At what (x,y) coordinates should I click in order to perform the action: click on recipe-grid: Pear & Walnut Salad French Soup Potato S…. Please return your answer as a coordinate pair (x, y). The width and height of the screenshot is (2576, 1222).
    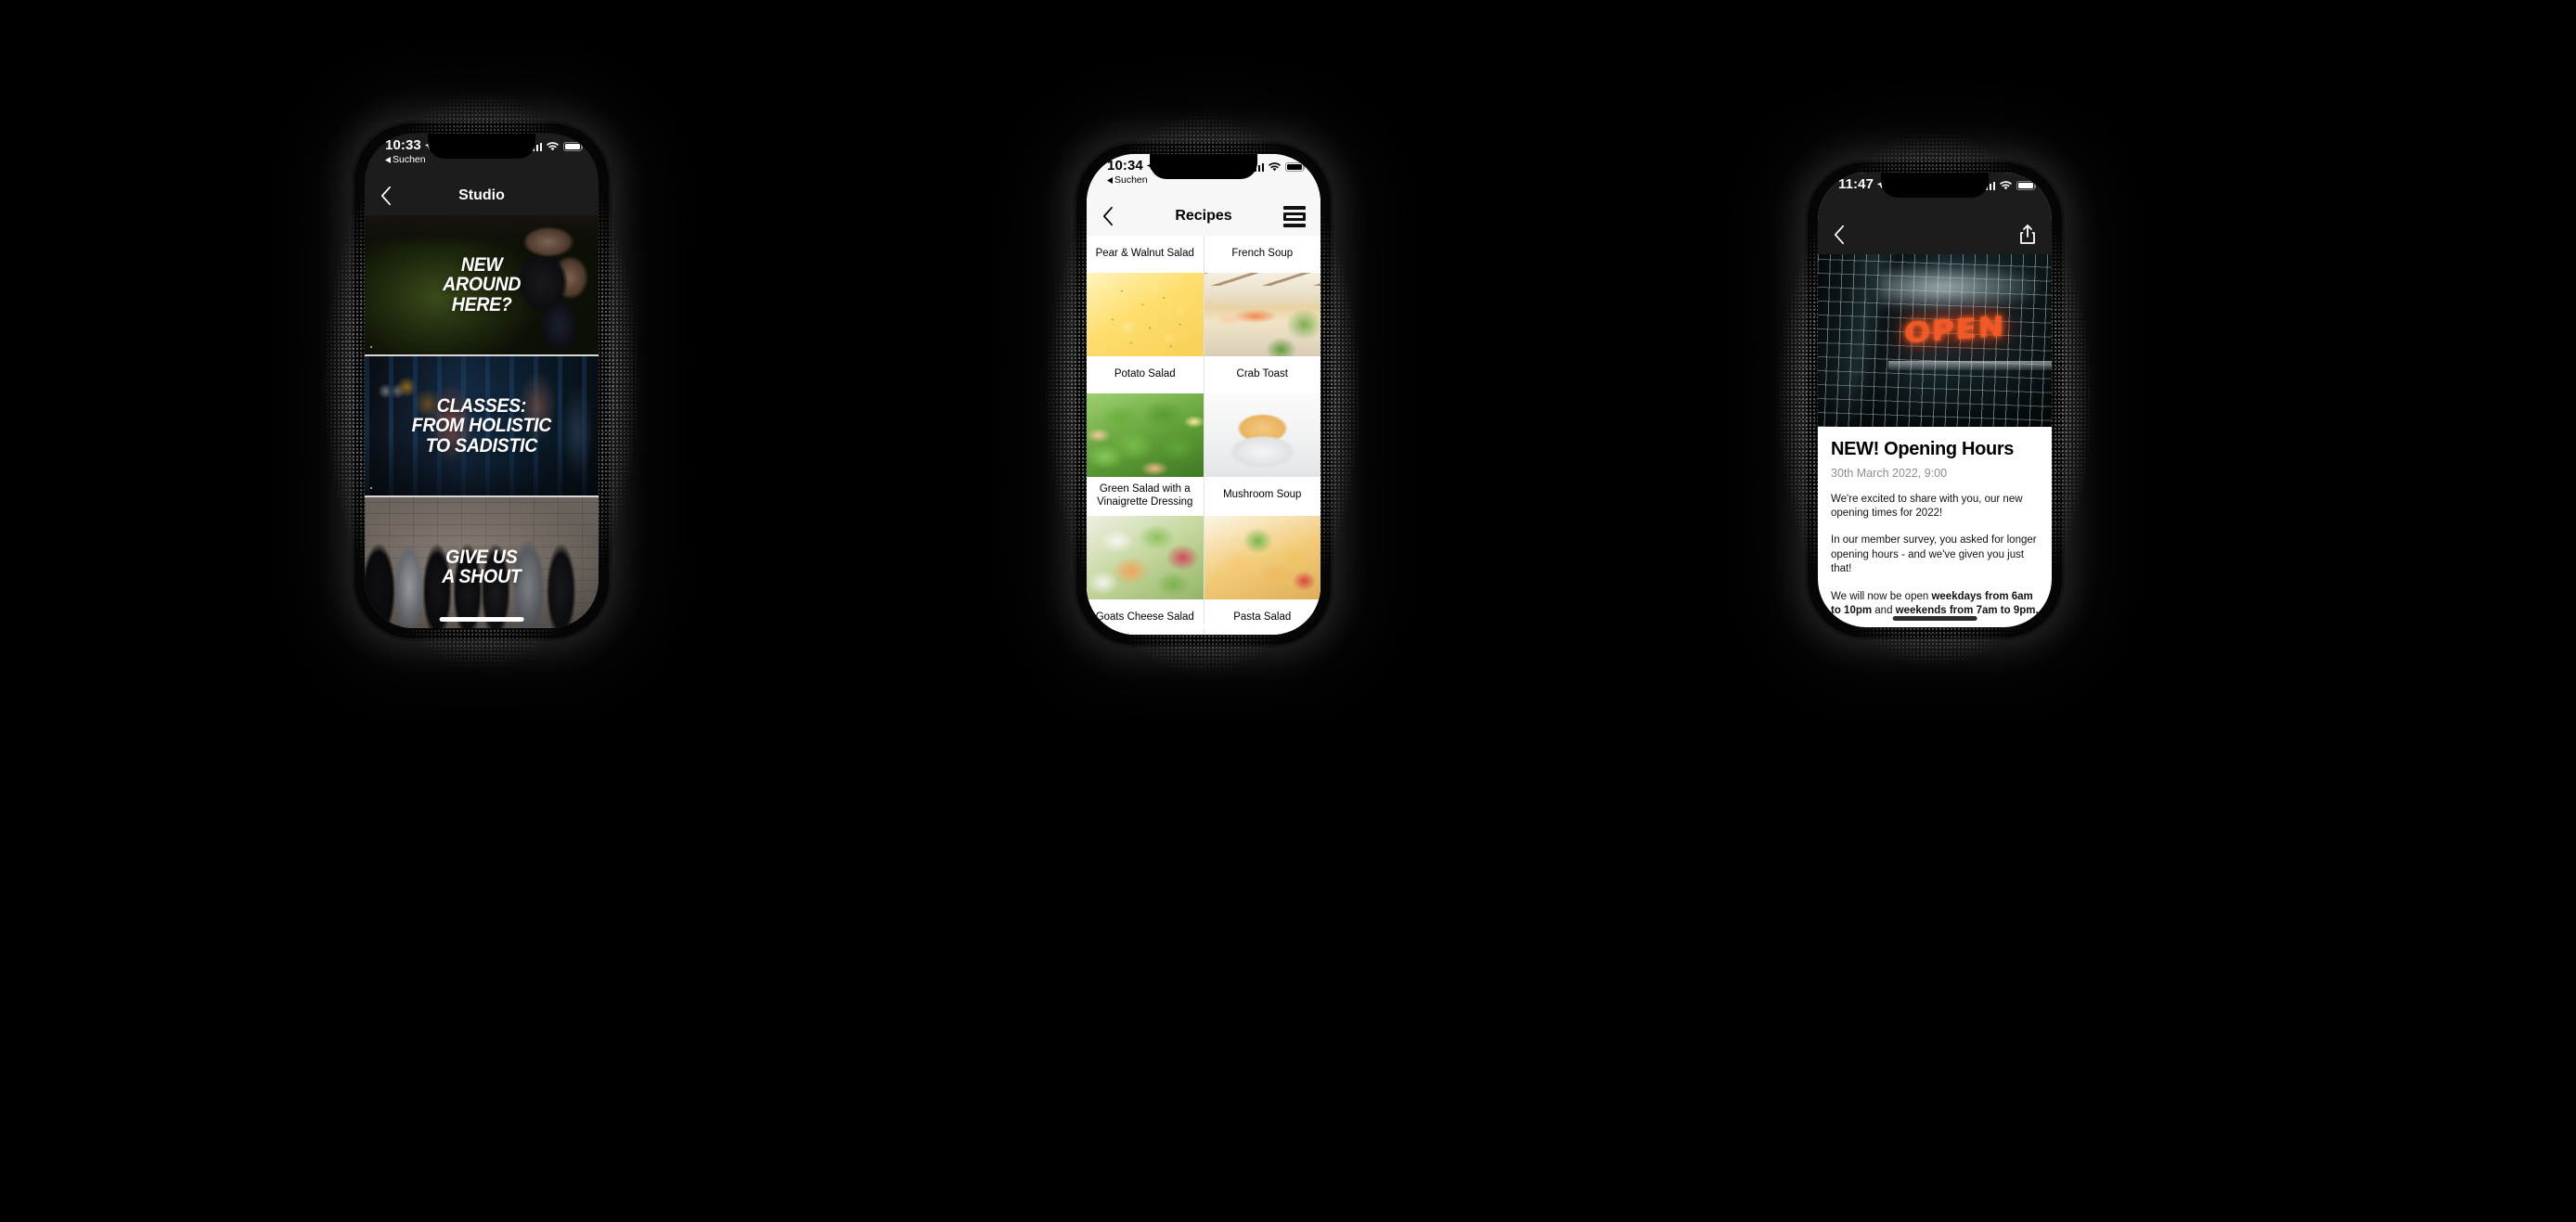
    Looking at the image, I should click on (1203, 435).